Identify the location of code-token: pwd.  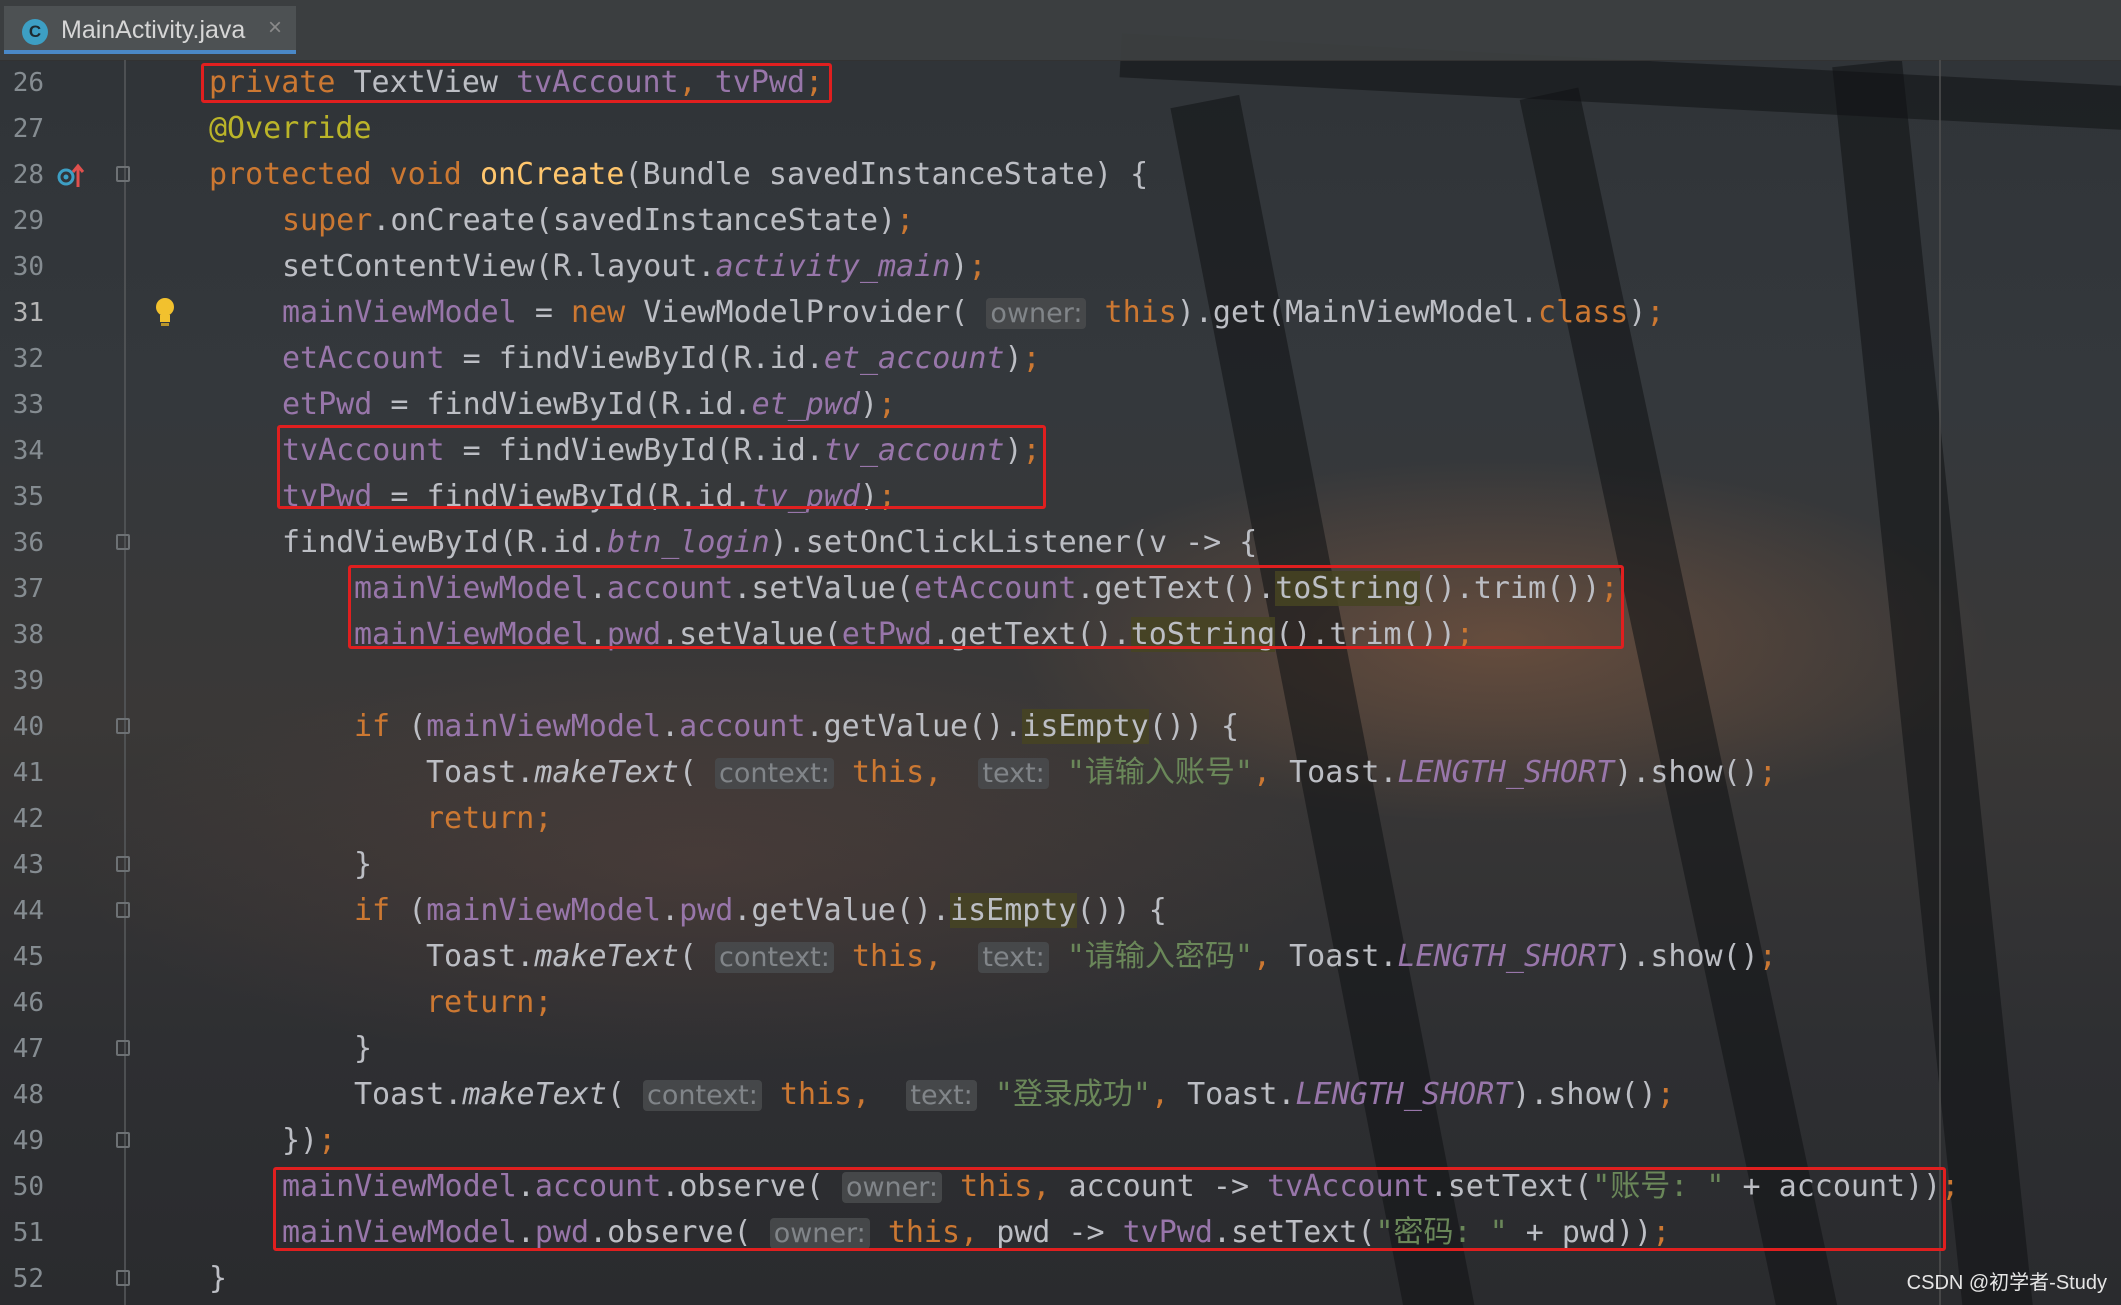
(706, 910).